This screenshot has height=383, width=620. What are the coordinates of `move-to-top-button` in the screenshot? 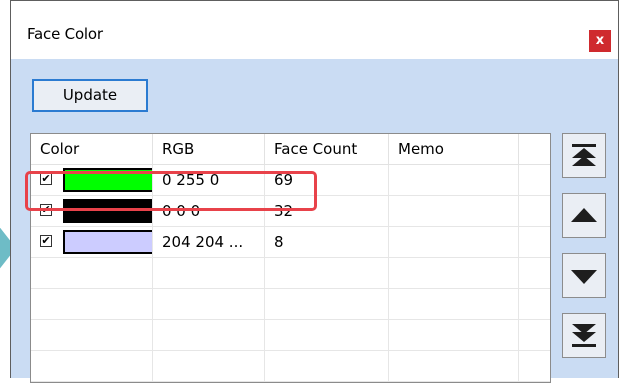 It's located at (584, 155).